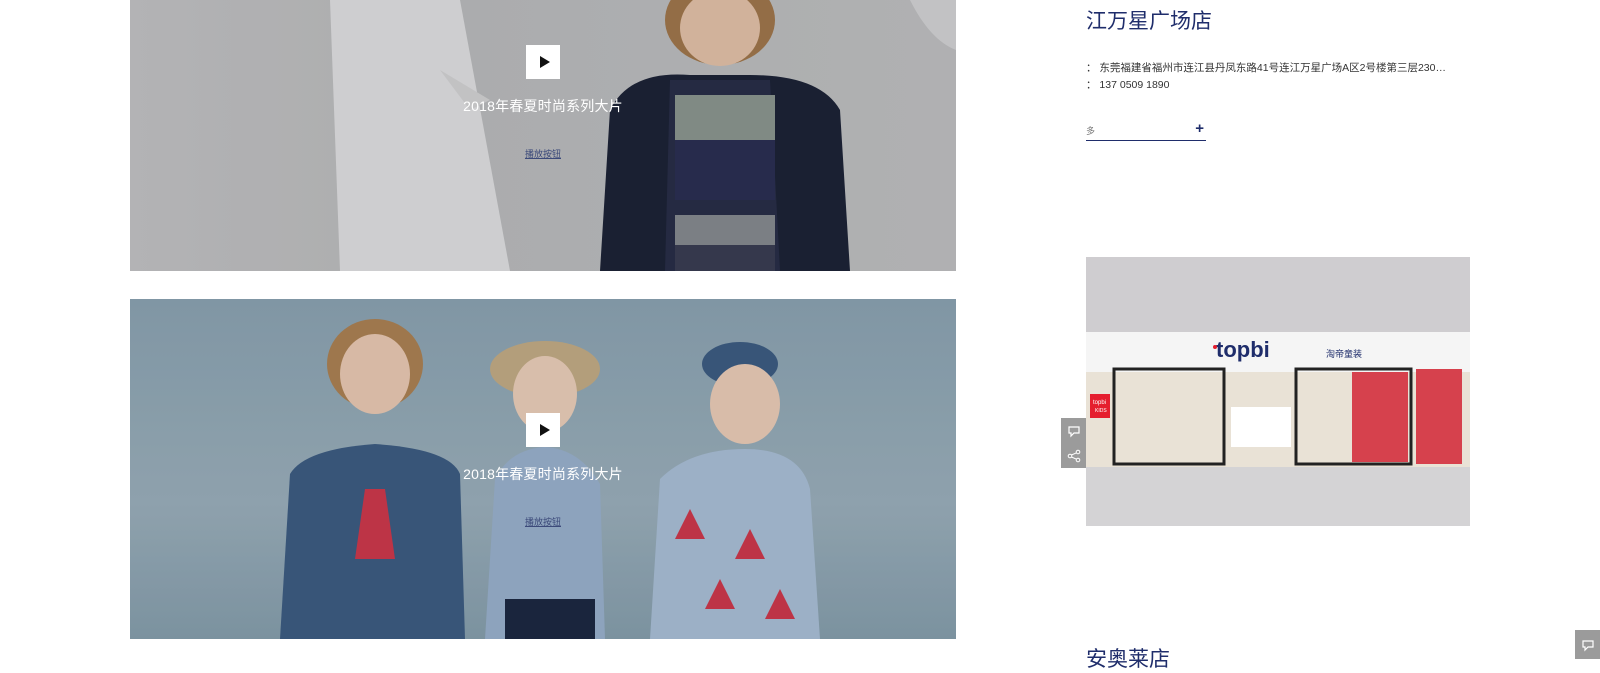  I want to click on more-label: 多, so click(1091, 131).